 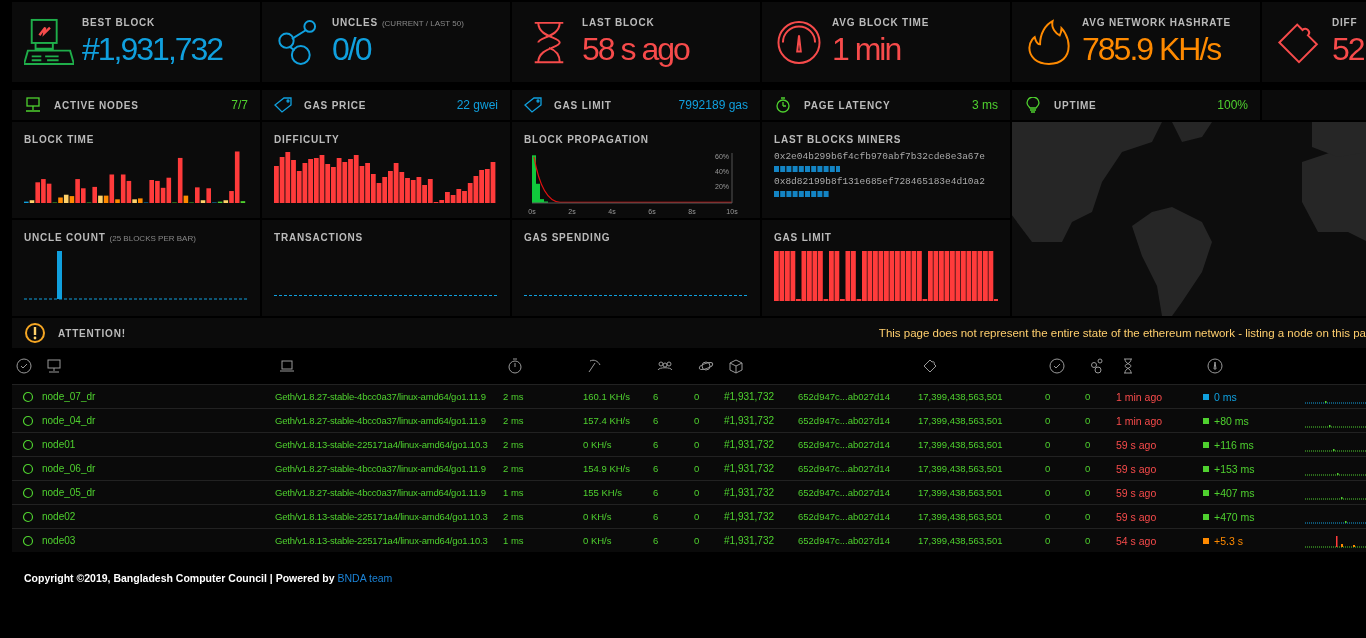 What do you see at coordinates (335, 105) in the screenshot?
I see `stat-label: GAS PRICE` at bounding box center [335, 105].